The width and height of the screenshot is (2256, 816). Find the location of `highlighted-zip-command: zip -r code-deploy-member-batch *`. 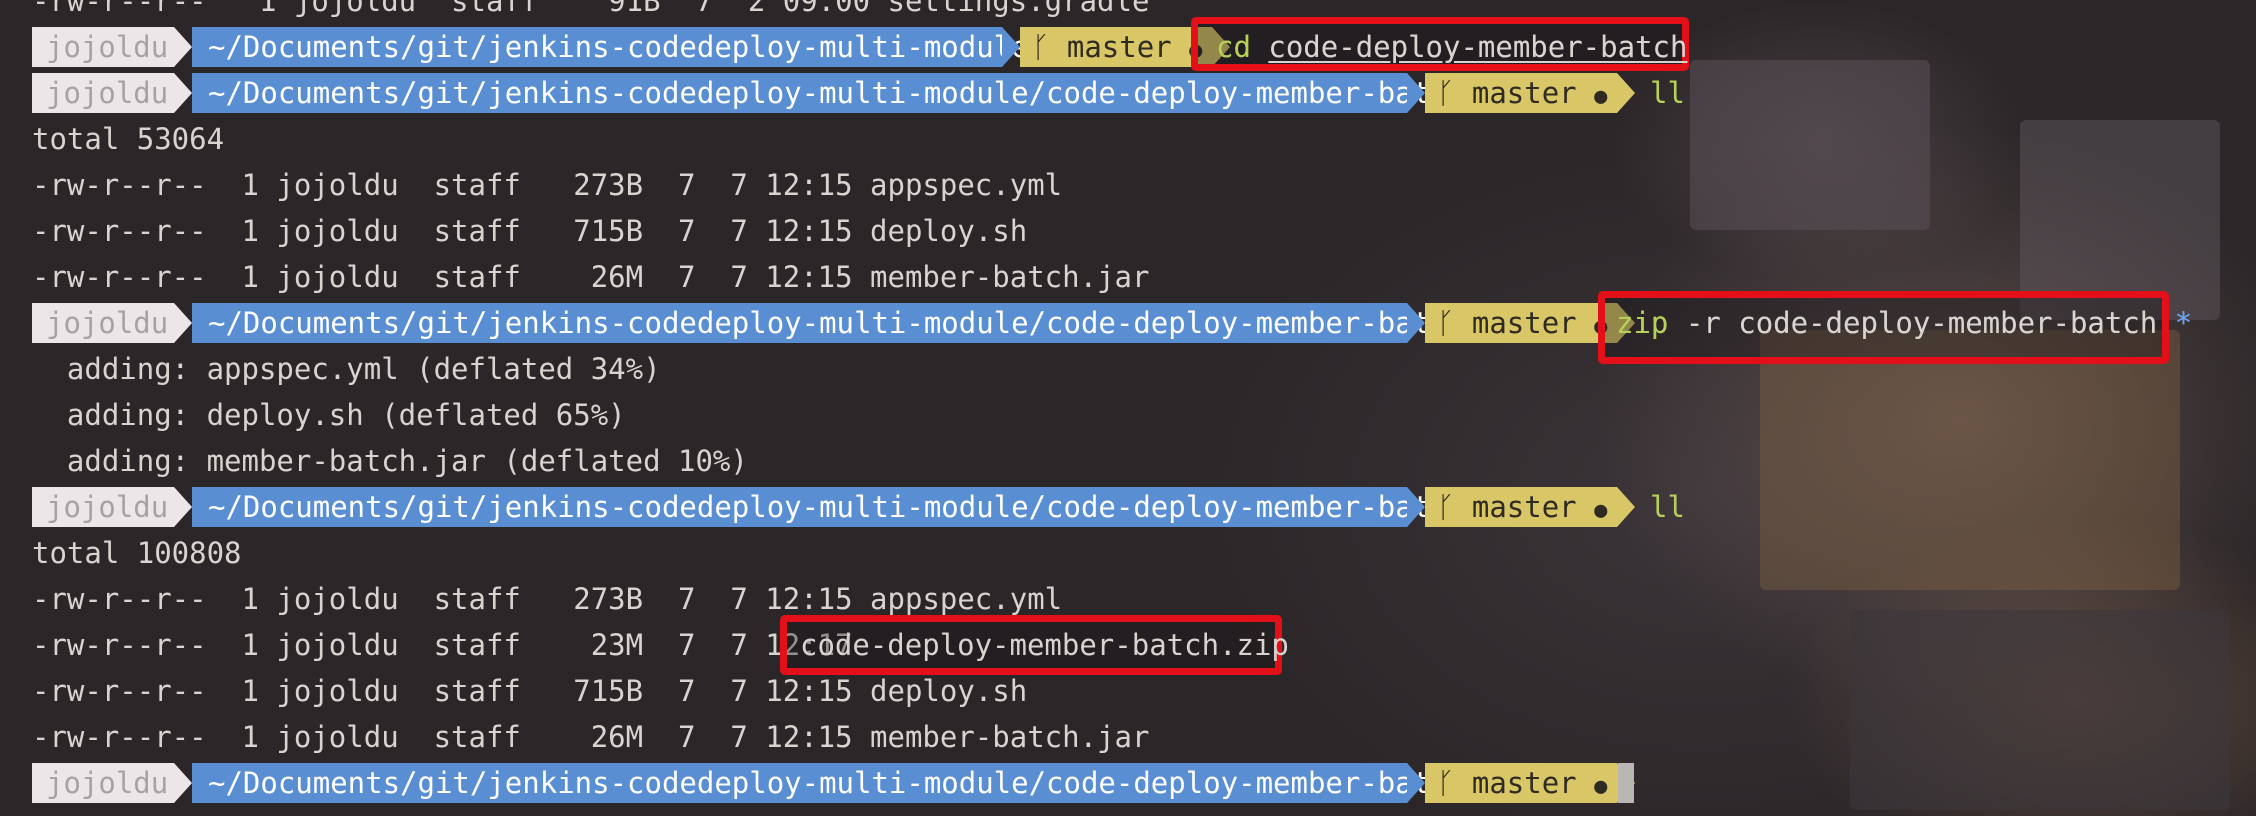

highlighted-zip-command: zip -r code-deploy-member-batch * is located at coordinates (1904, 323).